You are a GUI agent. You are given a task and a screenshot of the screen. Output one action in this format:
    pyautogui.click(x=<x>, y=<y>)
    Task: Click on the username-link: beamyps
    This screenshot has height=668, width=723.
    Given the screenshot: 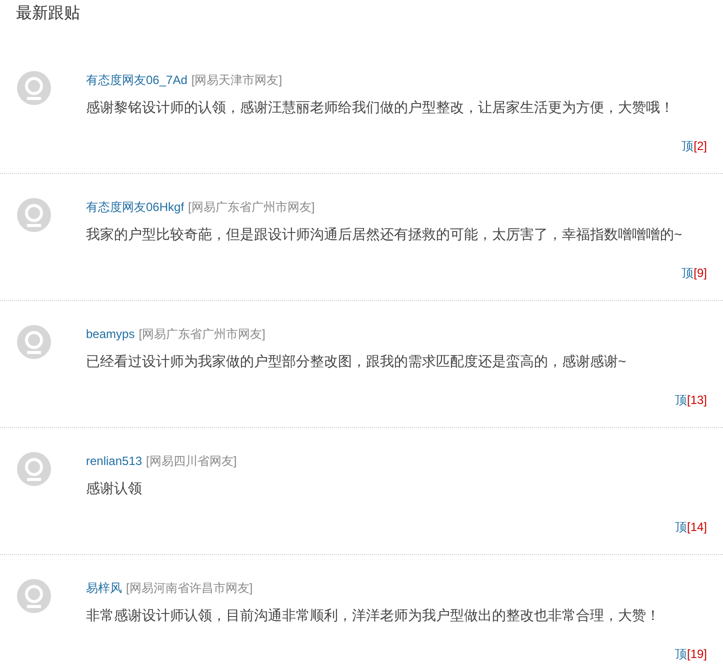 What is the action you would take?
    pyautogui.click(x=110, y=334)
    